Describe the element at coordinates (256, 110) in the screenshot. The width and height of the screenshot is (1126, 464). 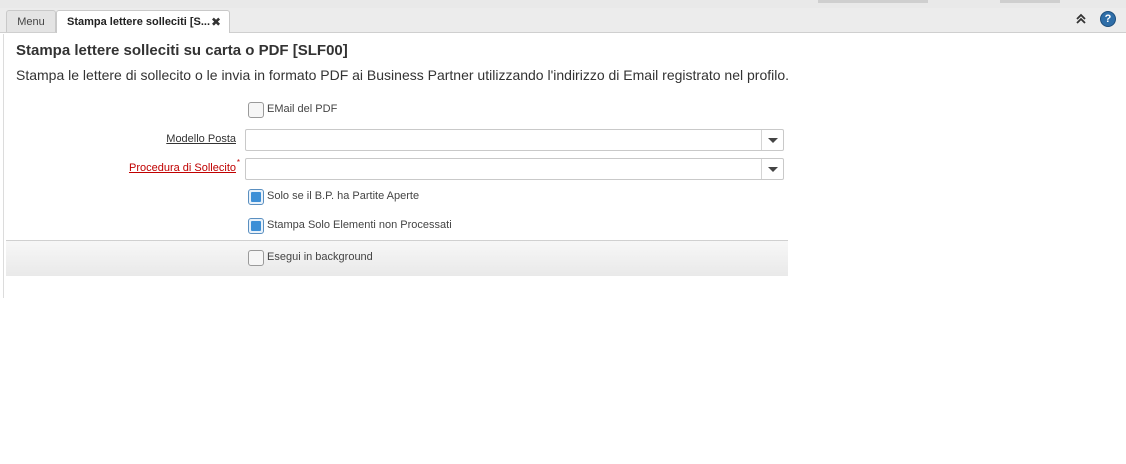
I see `email-pdf-checkbox` at that location.